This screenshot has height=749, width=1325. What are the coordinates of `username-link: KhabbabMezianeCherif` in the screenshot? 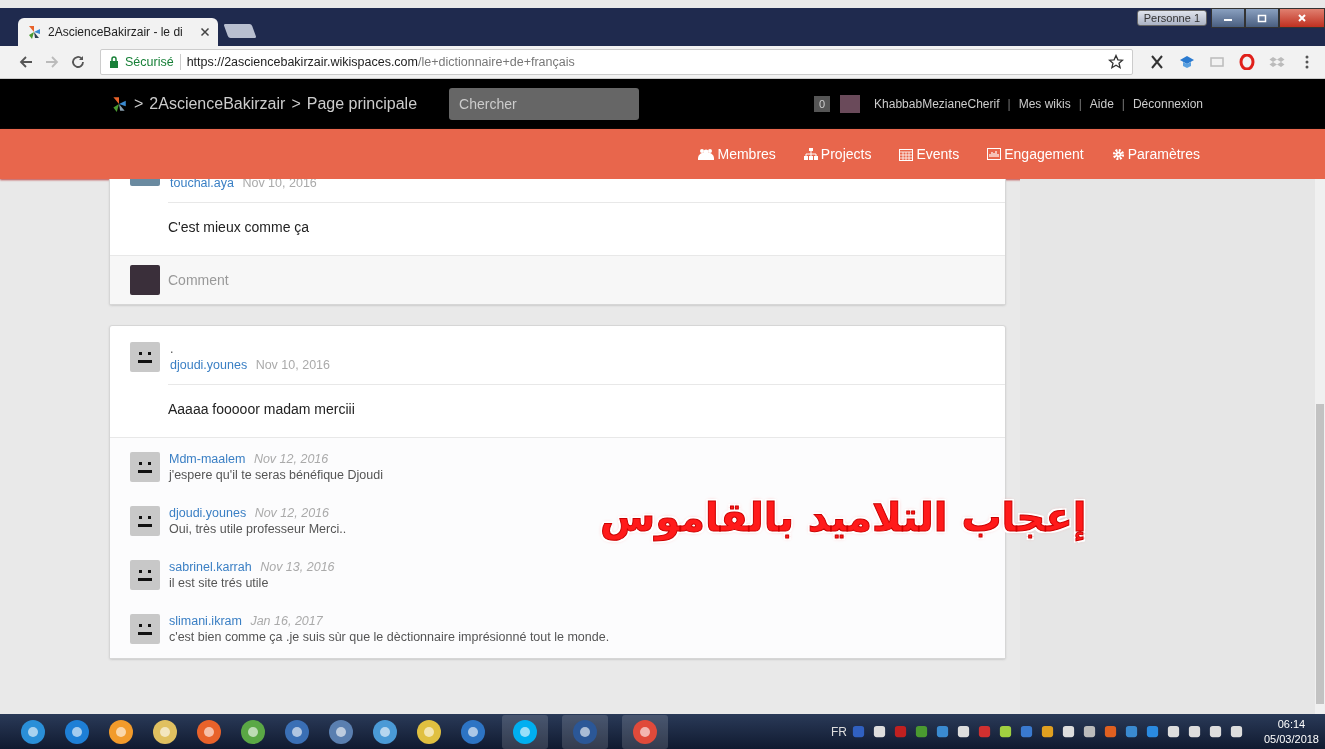 It's located at (937, 104).